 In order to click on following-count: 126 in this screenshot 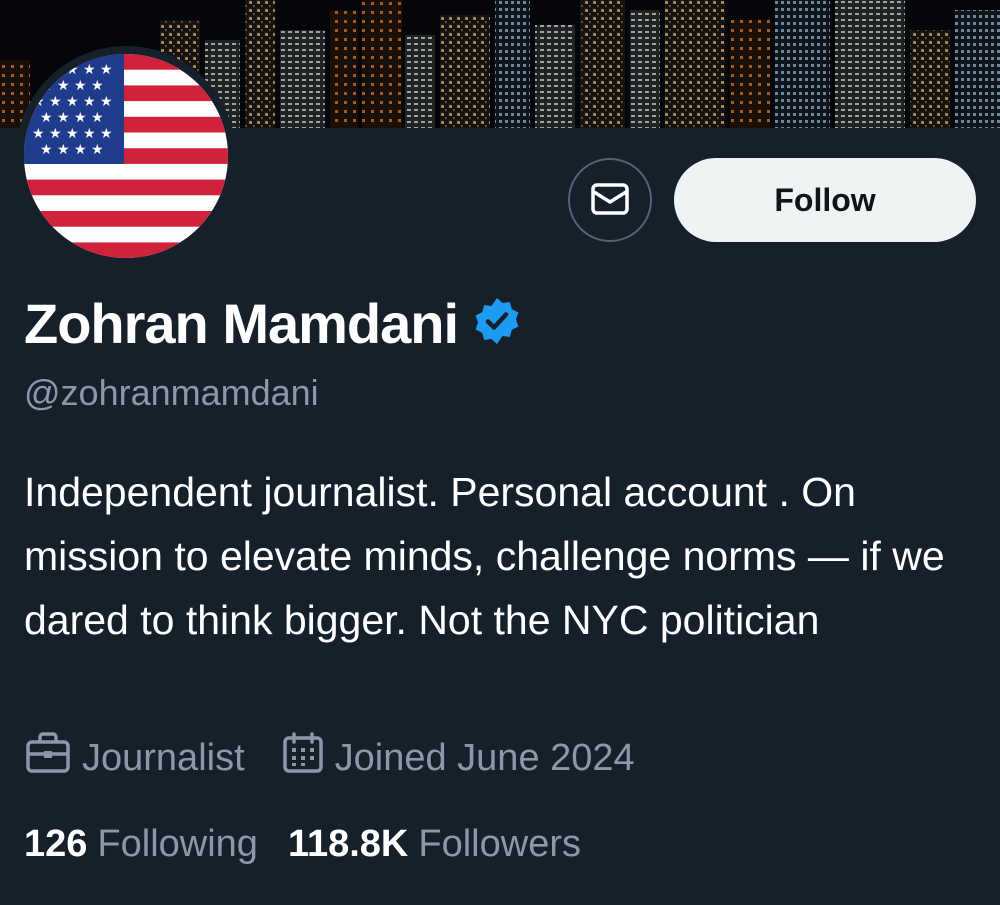, I will do `click(56, 843)`.